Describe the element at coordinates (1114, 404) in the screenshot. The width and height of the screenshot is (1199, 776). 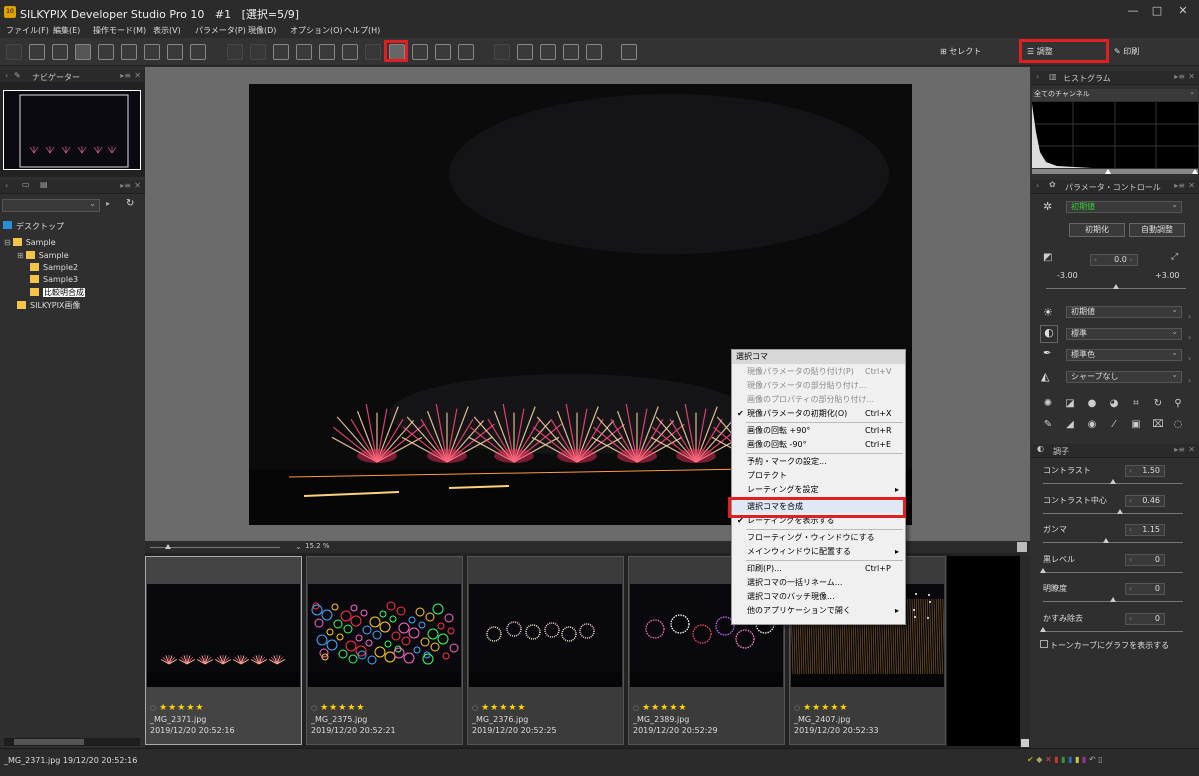
I see `drop-tool-icon: ◕` at that location.